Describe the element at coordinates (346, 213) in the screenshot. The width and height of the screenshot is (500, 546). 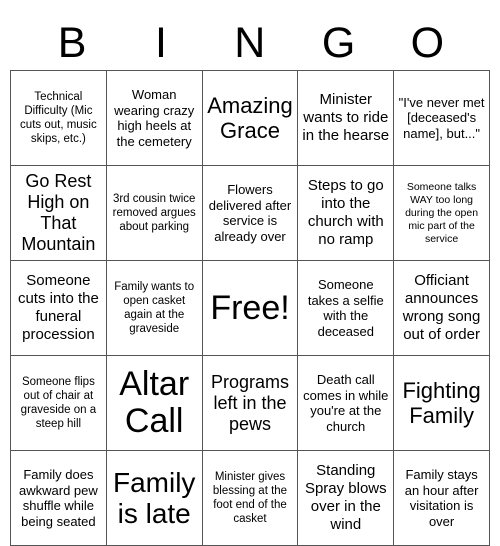
I see `bingo-cell-g2: Steps to go into the church with no ramp` at that location.